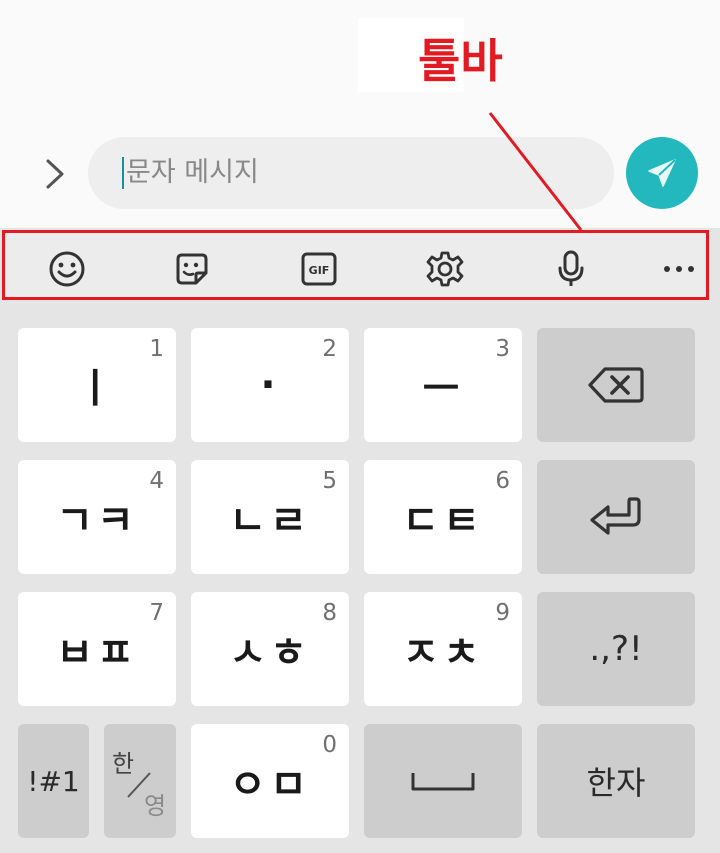 Image resolution: width=720 pixels, height=853 pixels. Describe the element at coordinates (156, 349) in the screenshot. I see `key-number: 1` at that location.